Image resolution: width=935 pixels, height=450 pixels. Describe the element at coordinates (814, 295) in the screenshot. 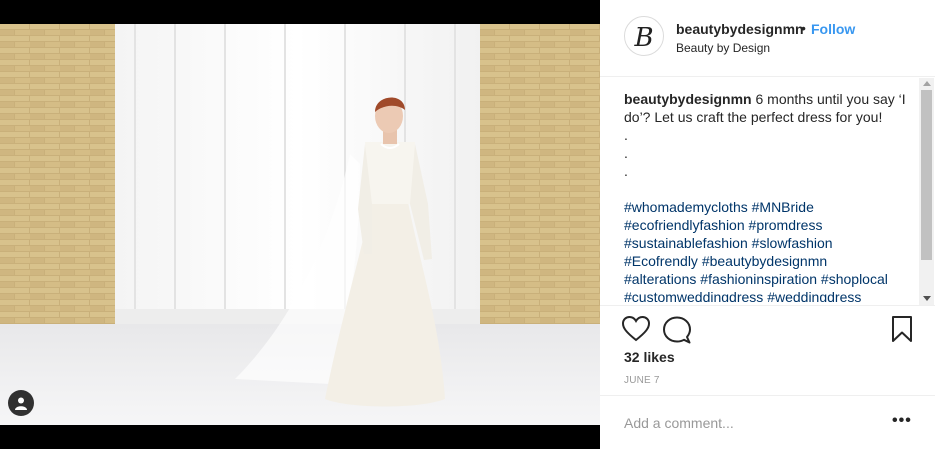

I see `hashtag-link: #weddingdress` at that location.